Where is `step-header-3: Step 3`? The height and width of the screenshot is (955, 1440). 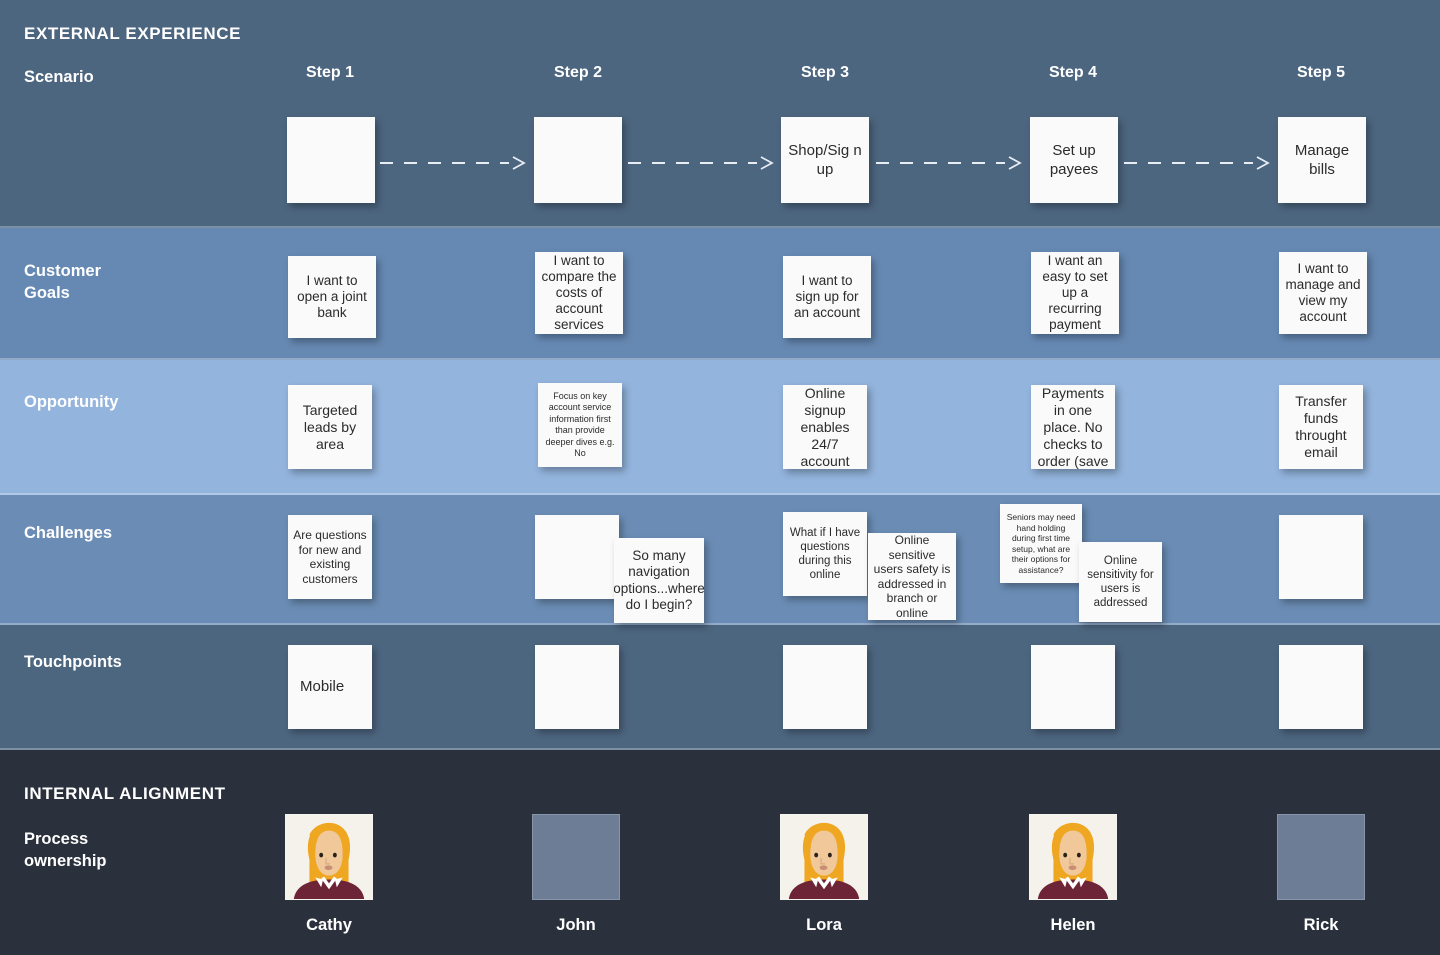
step-header-3: Step 3 is located at coordinates (824, 72).